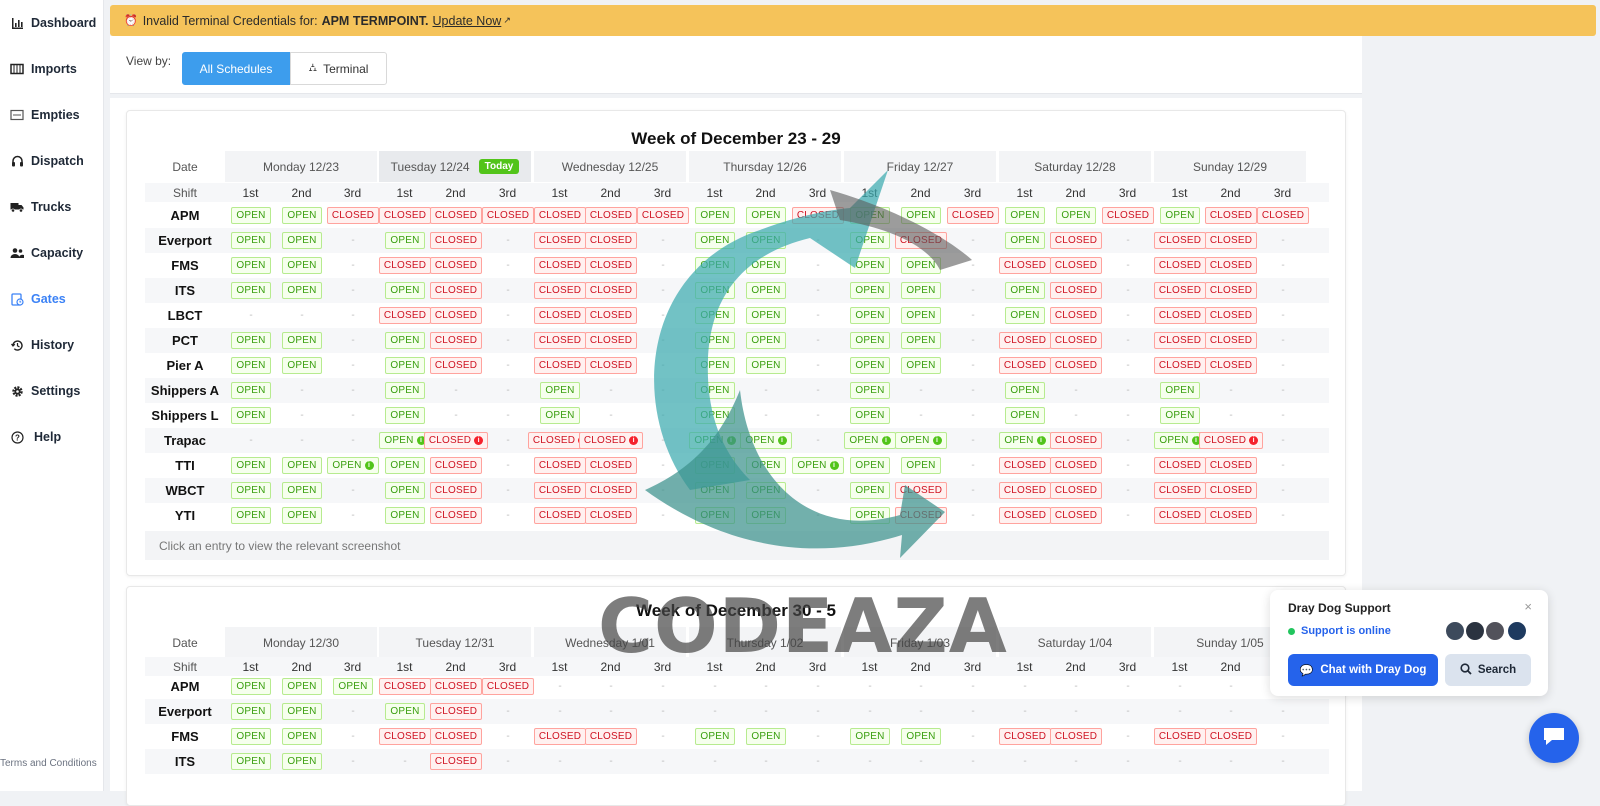  Describe the element at coordinates (1554, 738) in the screenshot. I see `chat-launcher-button` at that location.